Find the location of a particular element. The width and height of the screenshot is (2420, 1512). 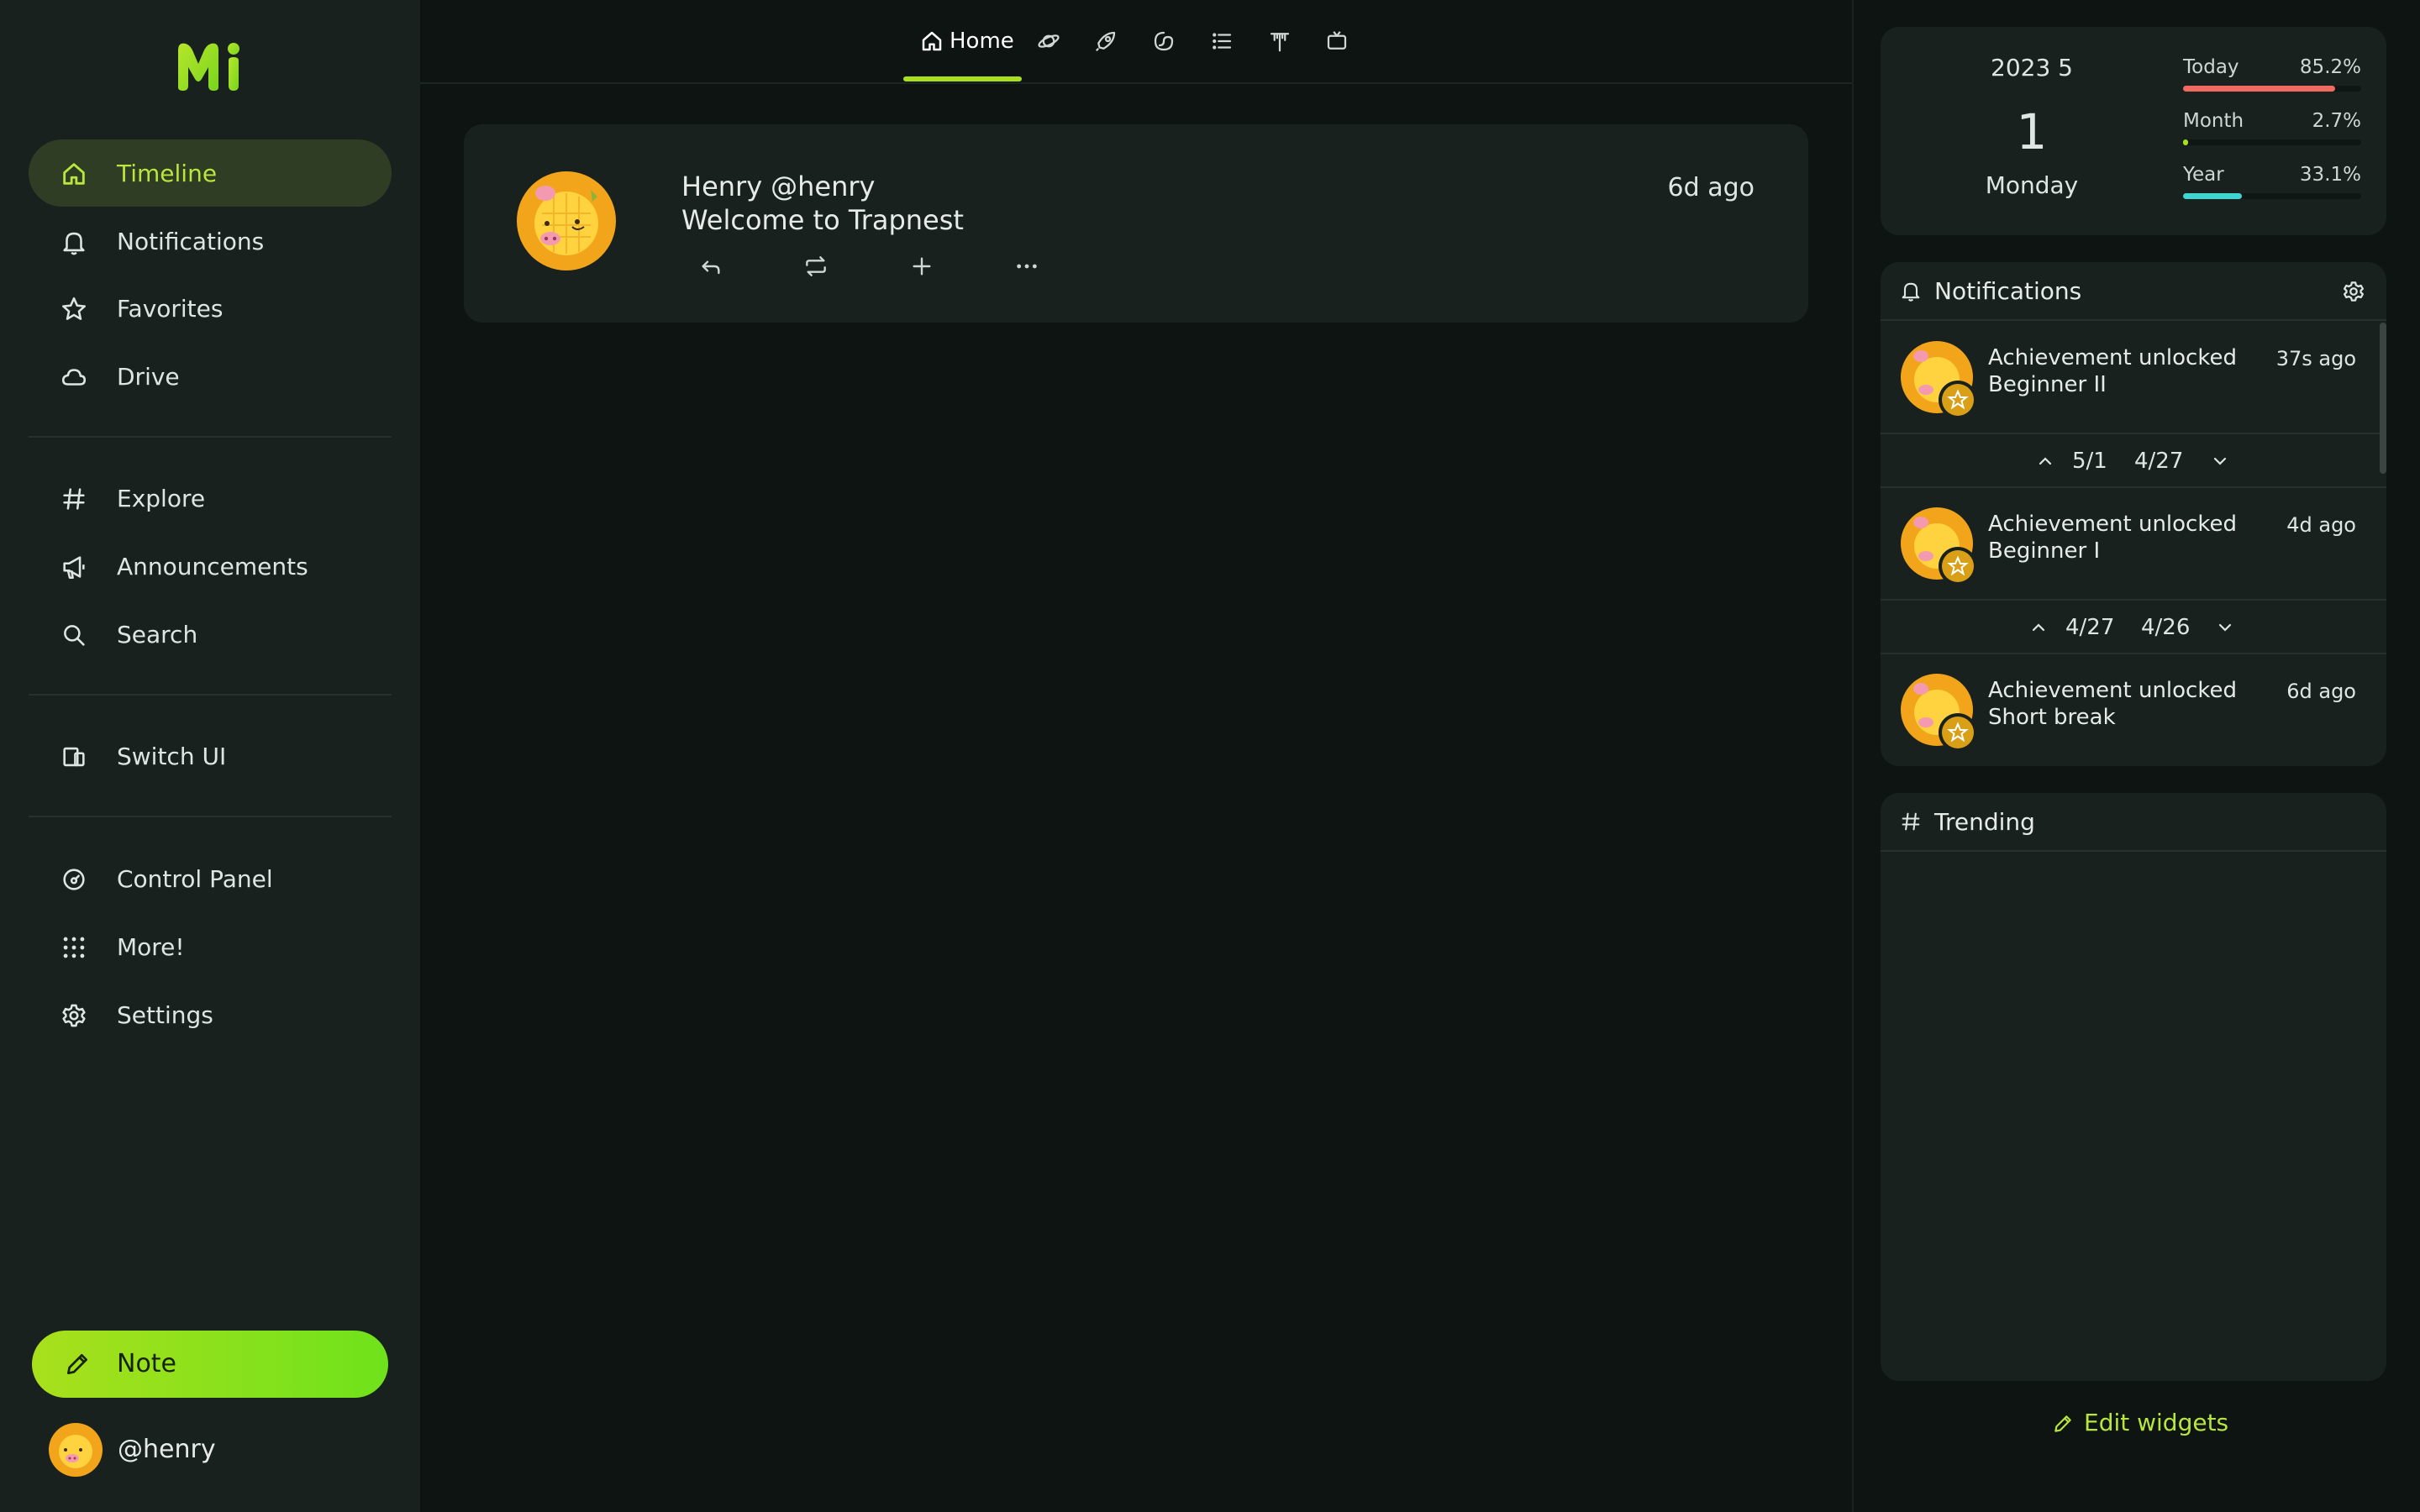

widget-title: Trending is located at coordinates (1984, 822).